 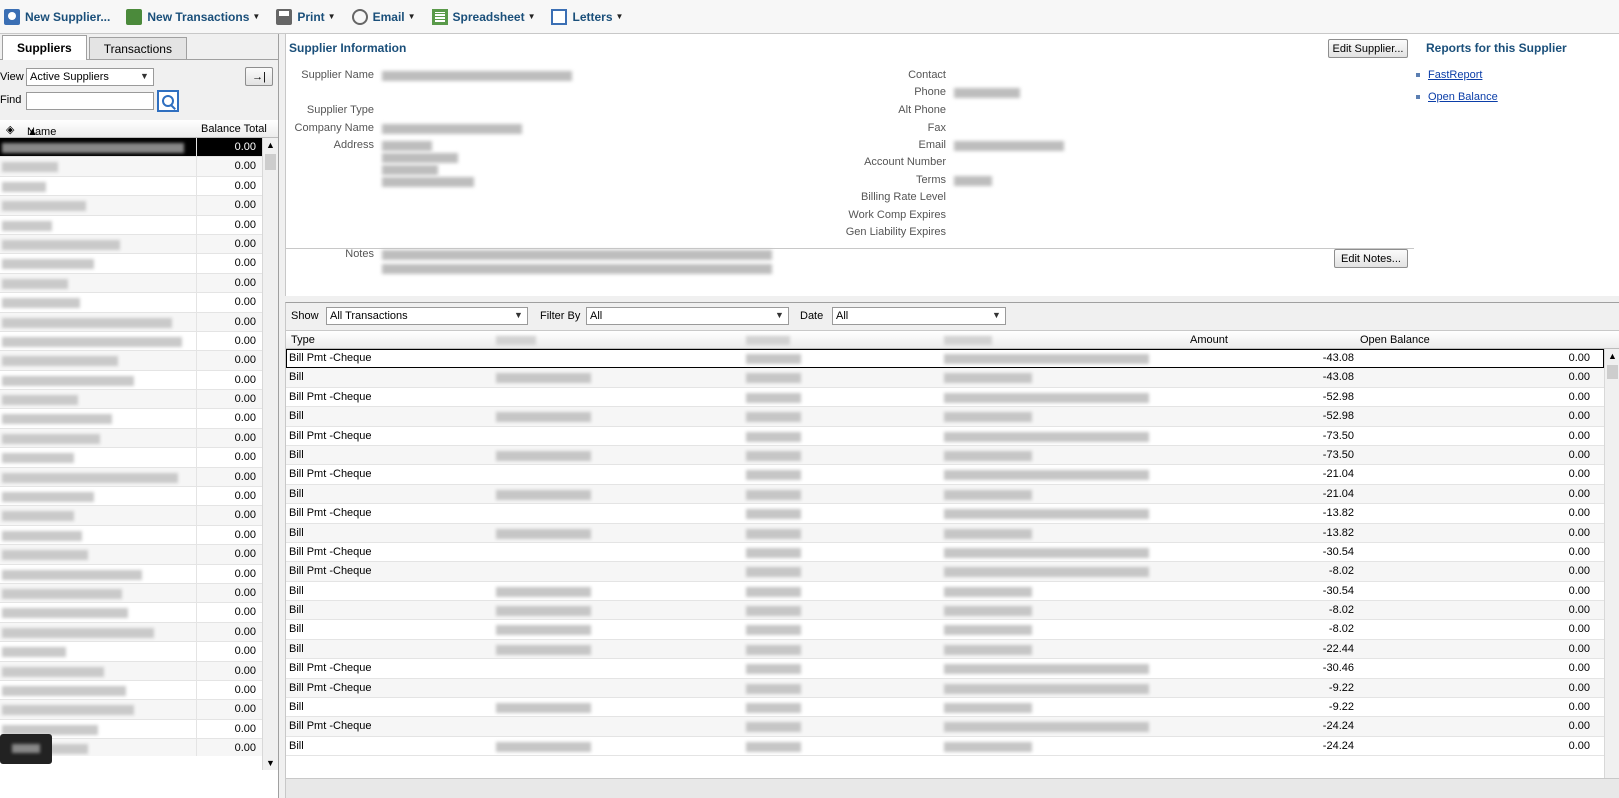 I want to click on column-header-date, so click(x=768, y=340).